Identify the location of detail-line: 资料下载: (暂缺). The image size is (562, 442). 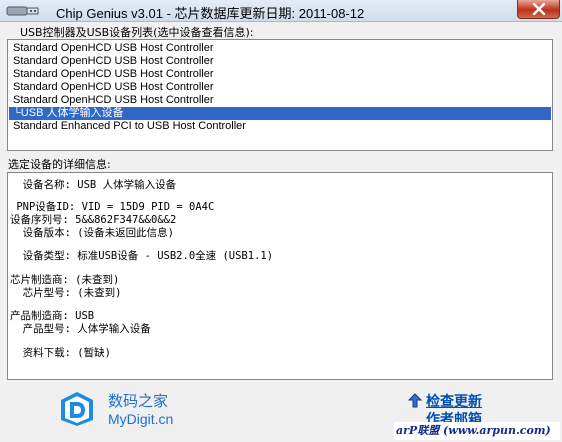
(60, 353).